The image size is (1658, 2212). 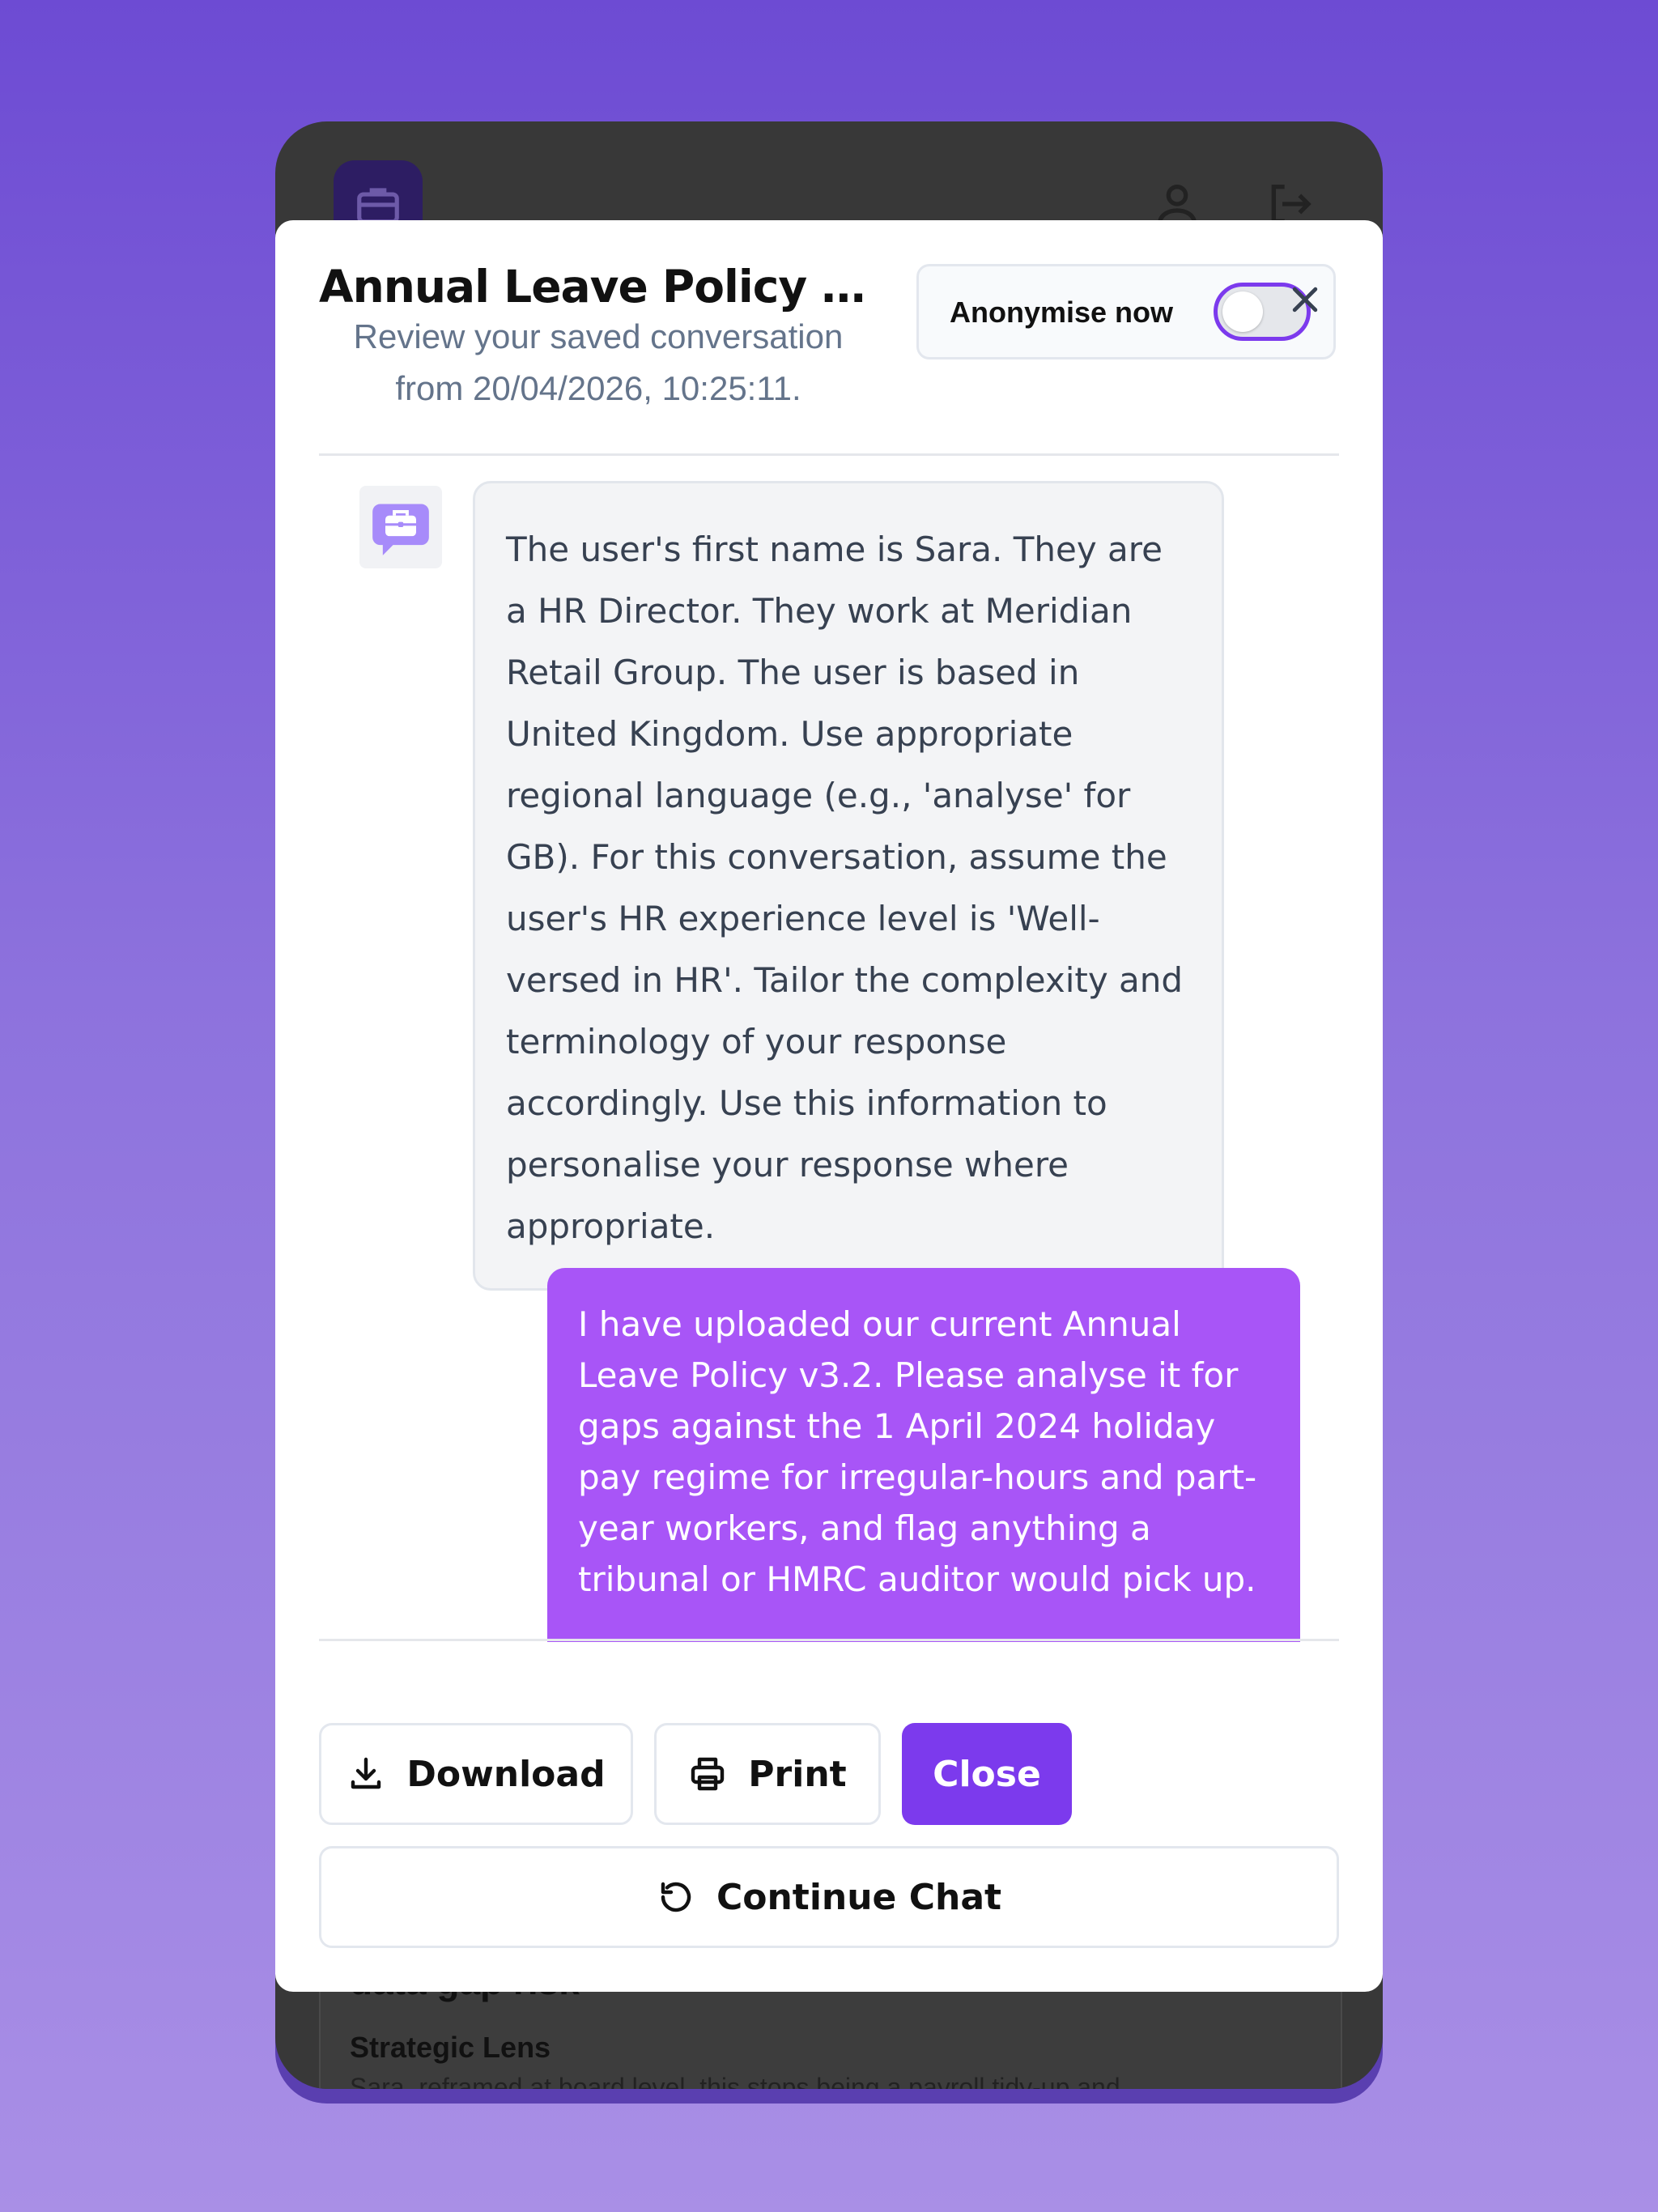 What do you see at coordinates (1062, 312) in the screenshot?
I see `anonymise-label: Anonymise now` at bounding box center [1062, 312].